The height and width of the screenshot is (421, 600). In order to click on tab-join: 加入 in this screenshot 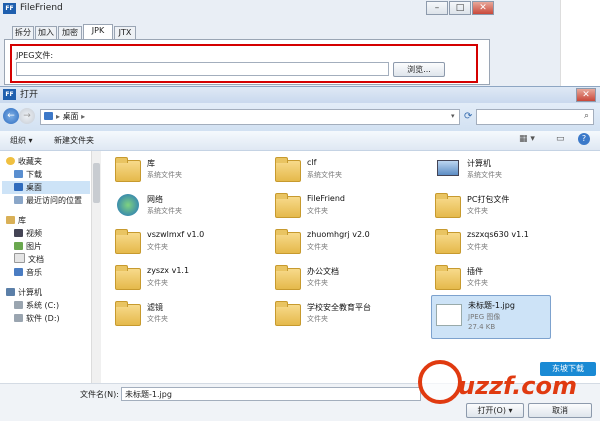, I will do `click(46, 32)`.